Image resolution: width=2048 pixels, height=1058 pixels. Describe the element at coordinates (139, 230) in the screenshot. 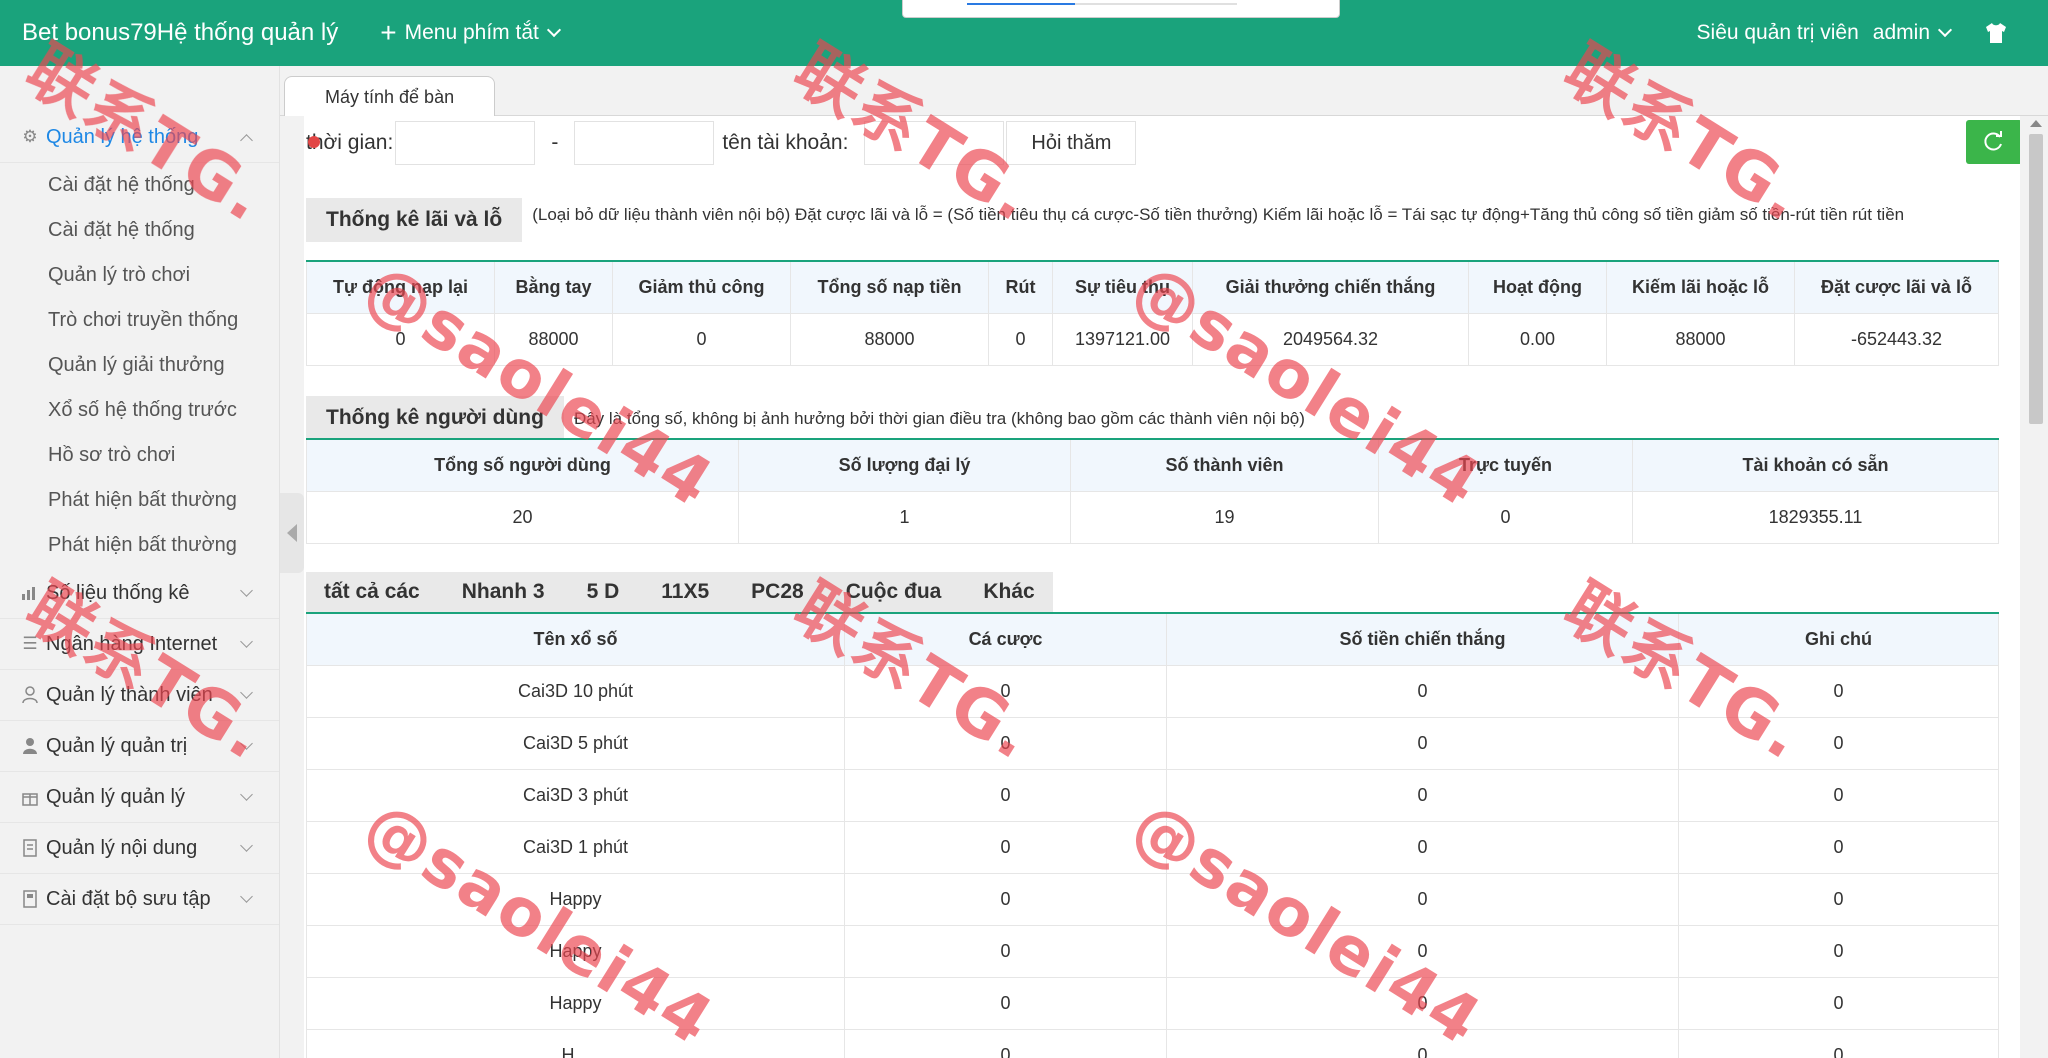

I see `sidebar-subitem-system-settings-2: Cài đặt hệ thống` at that location.